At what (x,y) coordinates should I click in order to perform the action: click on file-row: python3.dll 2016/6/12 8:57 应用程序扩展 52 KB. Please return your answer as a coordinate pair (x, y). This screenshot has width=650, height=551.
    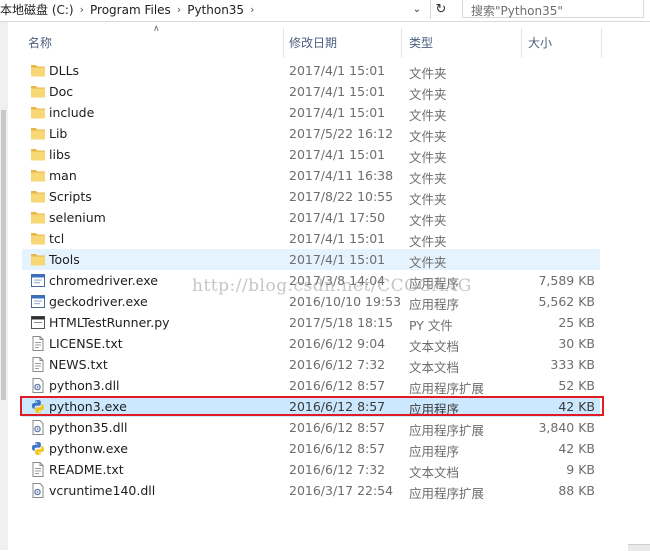
    Looking at the image, I should click on (311, 385).